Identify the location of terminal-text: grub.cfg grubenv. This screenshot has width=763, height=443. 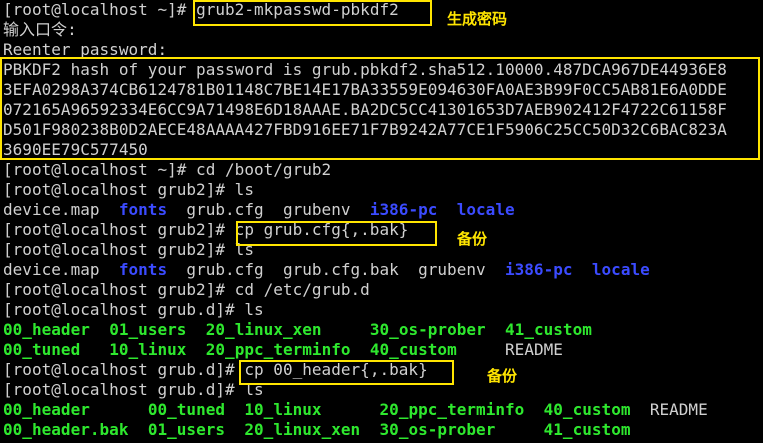
(268, 209).